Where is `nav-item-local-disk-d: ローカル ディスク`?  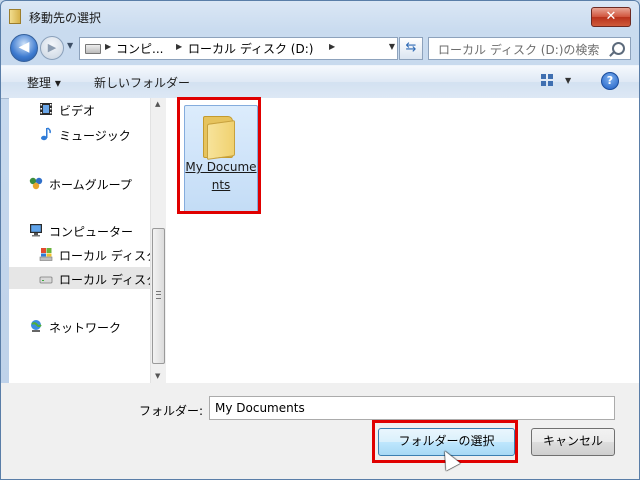 nav-item-local-disk-d: ローカル ディスク is located at coordinates (79, 278).